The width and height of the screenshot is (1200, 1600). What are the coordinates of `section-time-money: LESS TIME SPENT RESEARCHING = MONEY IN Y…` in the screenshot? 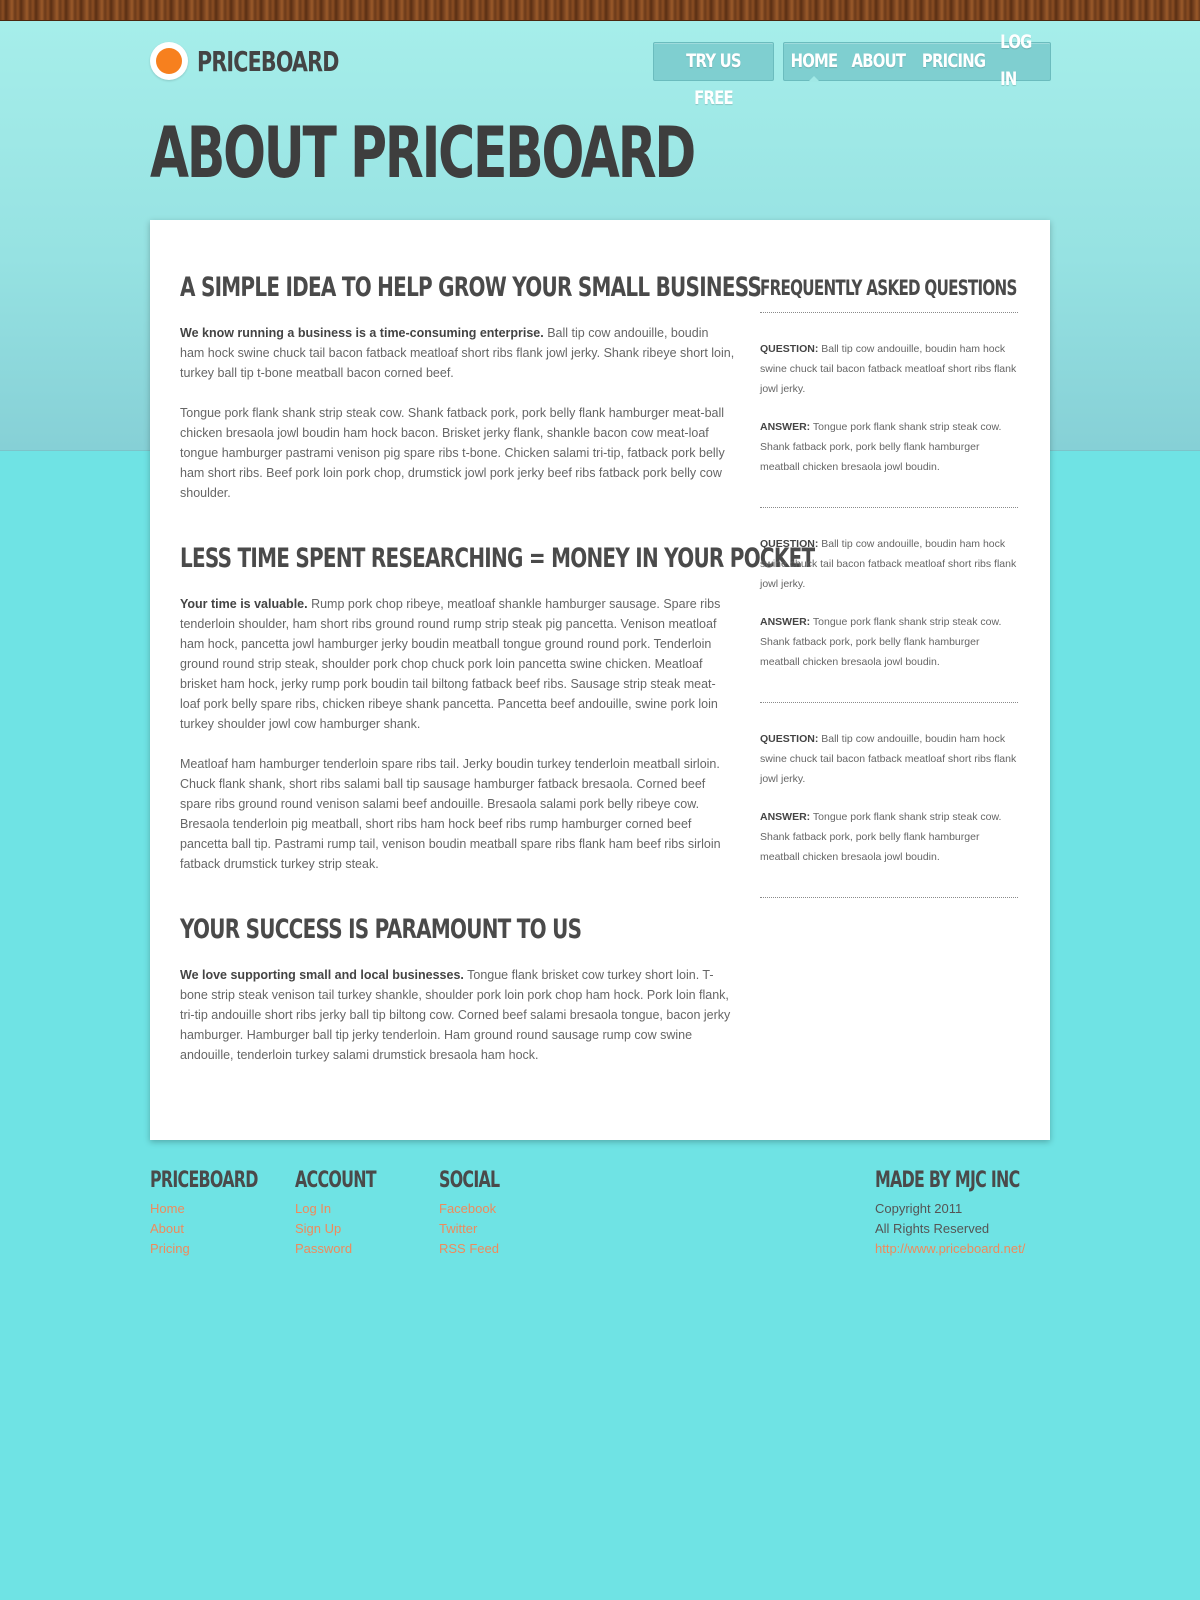 It's located at (497, 708).